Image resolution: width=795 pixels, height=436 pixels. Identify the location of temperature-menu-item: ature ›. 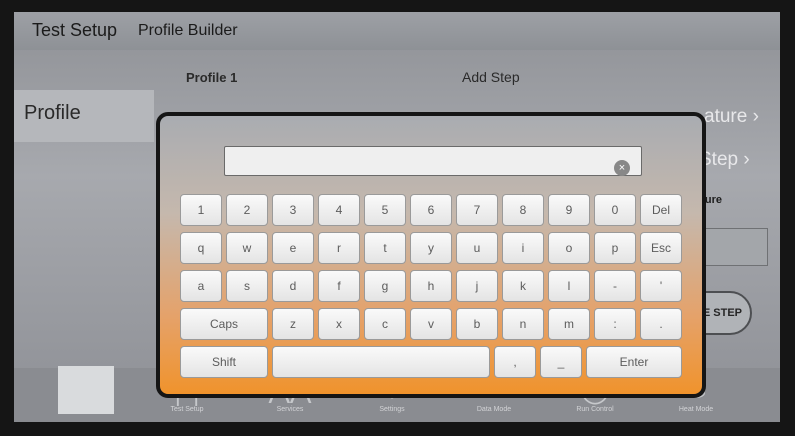
(731, 117).